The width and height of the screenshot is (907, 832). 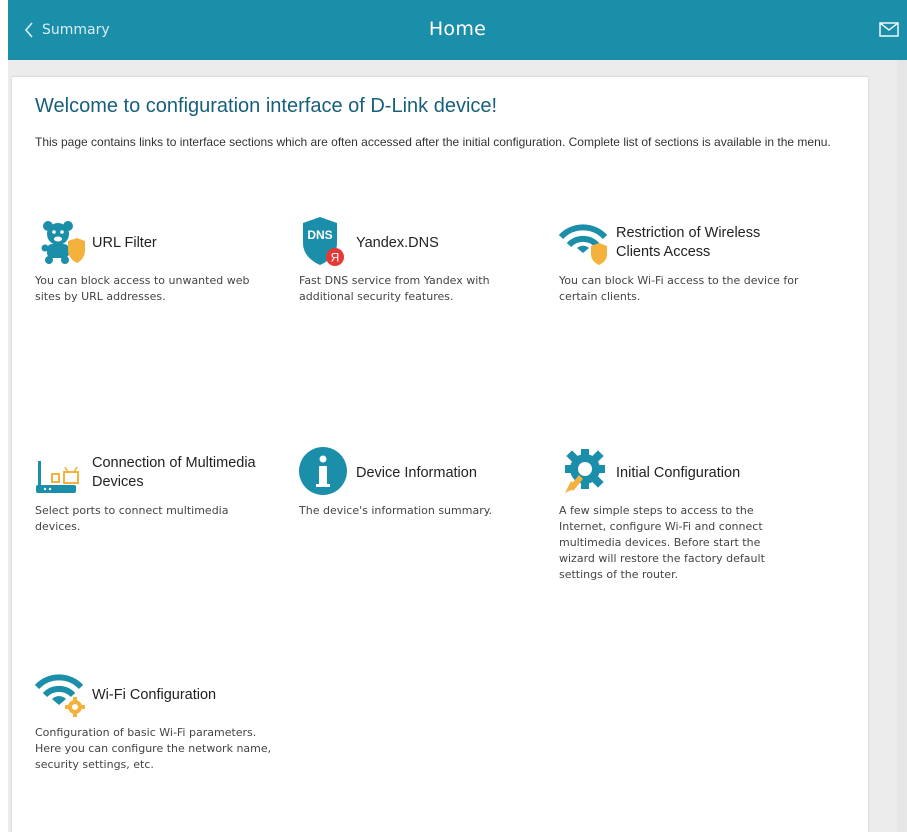 What do you see at coordinates (705, 243) in the screenshot?
I see `tile-wireless-restriction-title: Restriction of Wireless Clients Access` at bounding box center [705, 243].